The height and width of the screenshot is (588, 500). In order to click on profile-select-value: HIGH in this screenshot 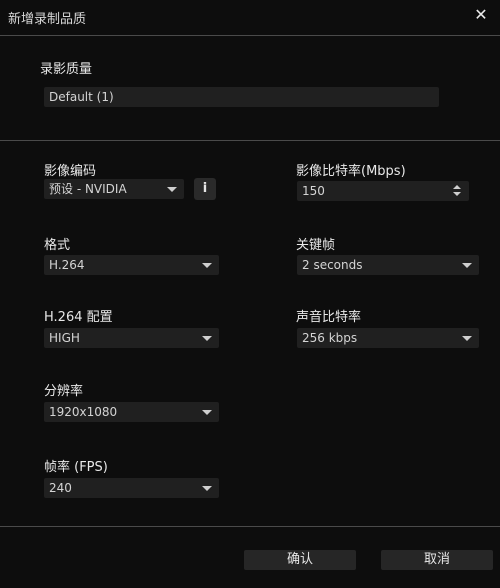, I will do `click(64, 338)`.